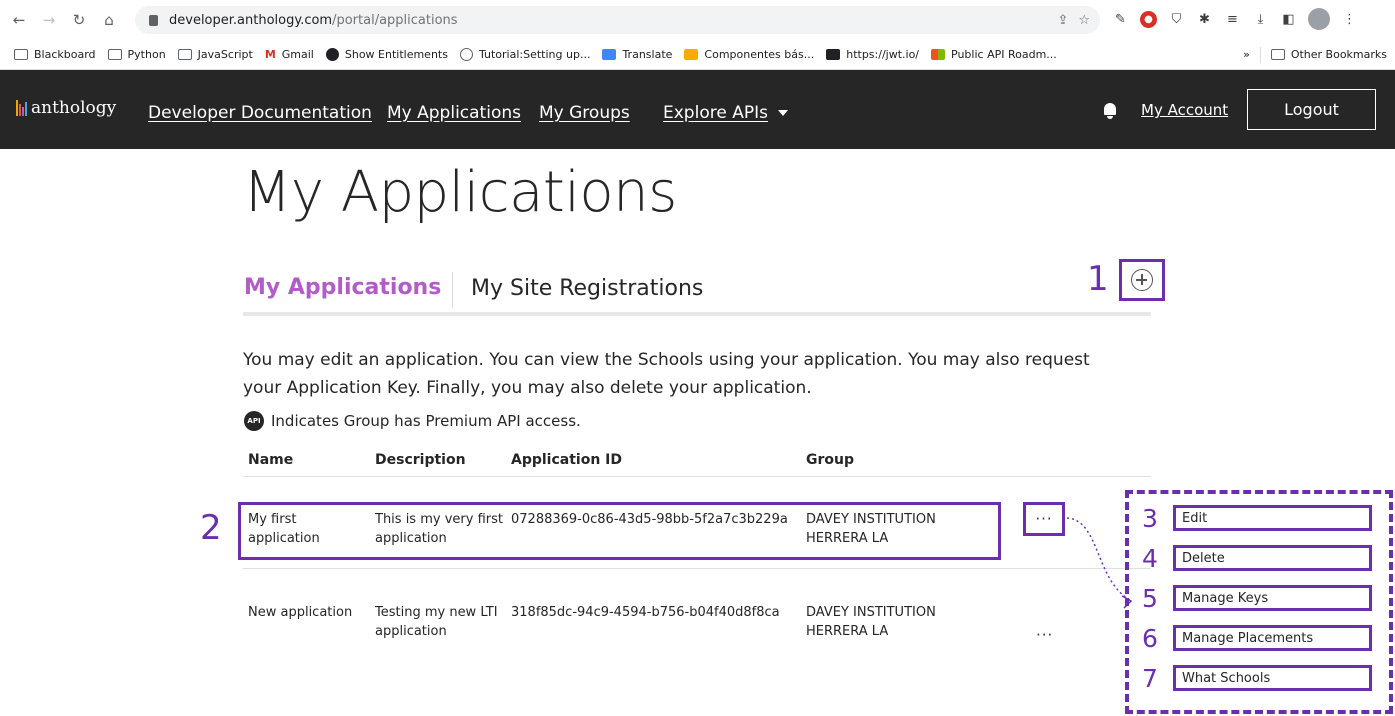  I want to click on download-icon: ⤓, so click(1260, 19).